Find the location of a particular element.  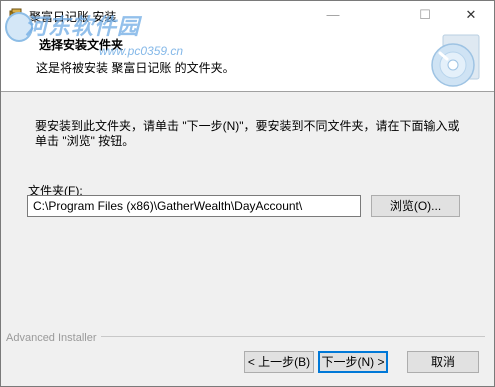

back-button: < 上一步(B) is located at coordinates (279, 362).